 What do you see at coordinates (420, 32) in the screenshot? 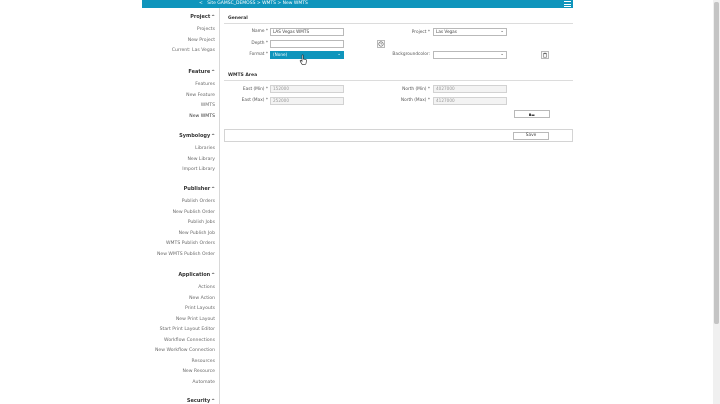
I see `project-label: Project *` at bounding box center [420, 32].